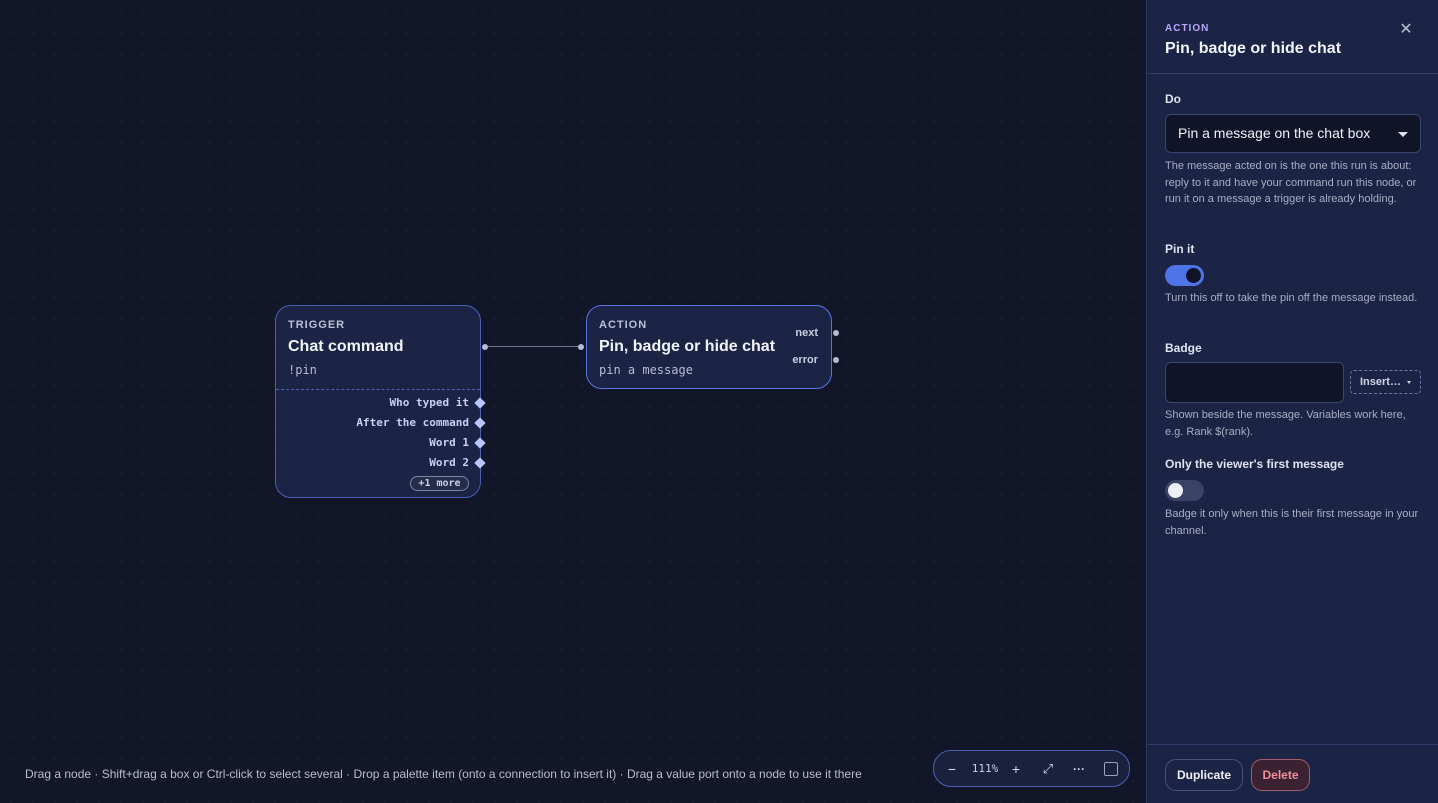 The image size is (1438, 803). What do you see at coordinates (1254, 382) in the screenshot?
I see `badge-input` at bounding box center [1254, 382].